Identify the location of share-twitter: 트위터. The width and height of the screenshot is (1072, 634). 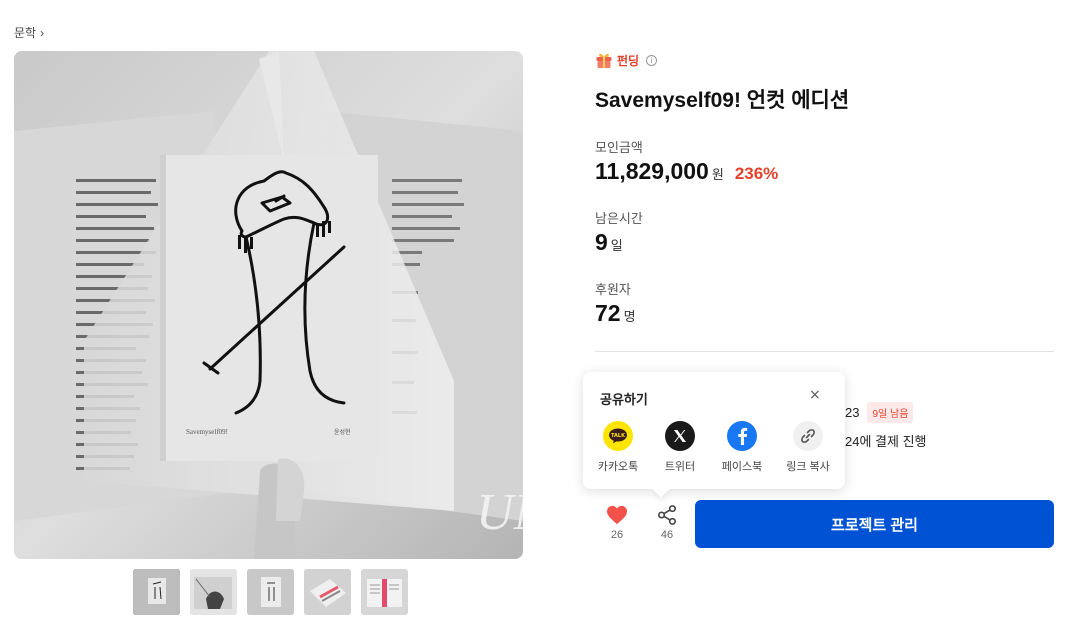
(680, 447).